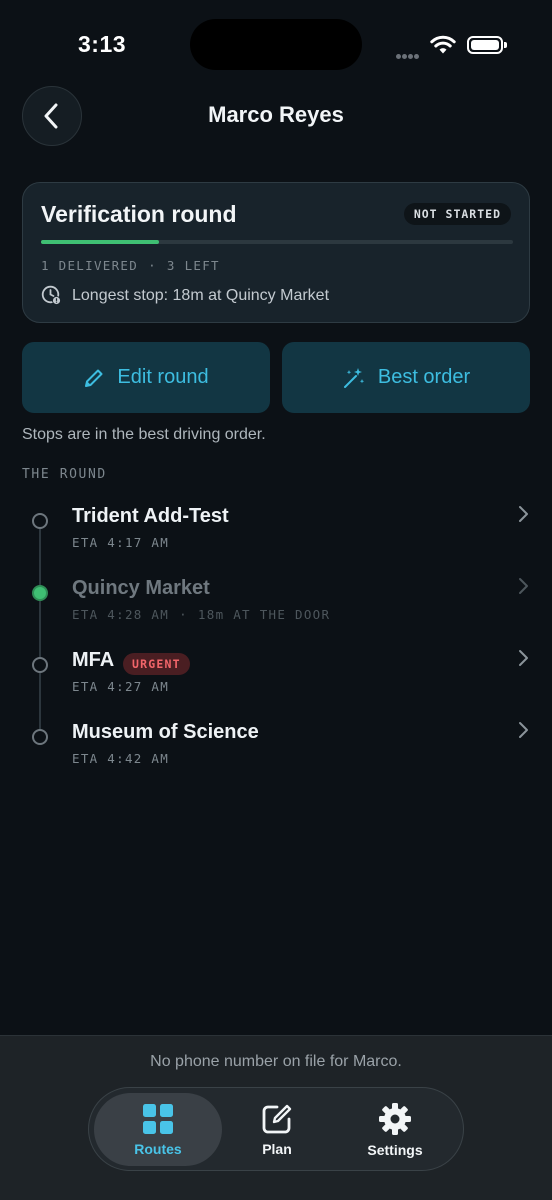 This screenshot has height=1200, width=552. I want to click on edit-round-label: Edit round, so click(163, 377).